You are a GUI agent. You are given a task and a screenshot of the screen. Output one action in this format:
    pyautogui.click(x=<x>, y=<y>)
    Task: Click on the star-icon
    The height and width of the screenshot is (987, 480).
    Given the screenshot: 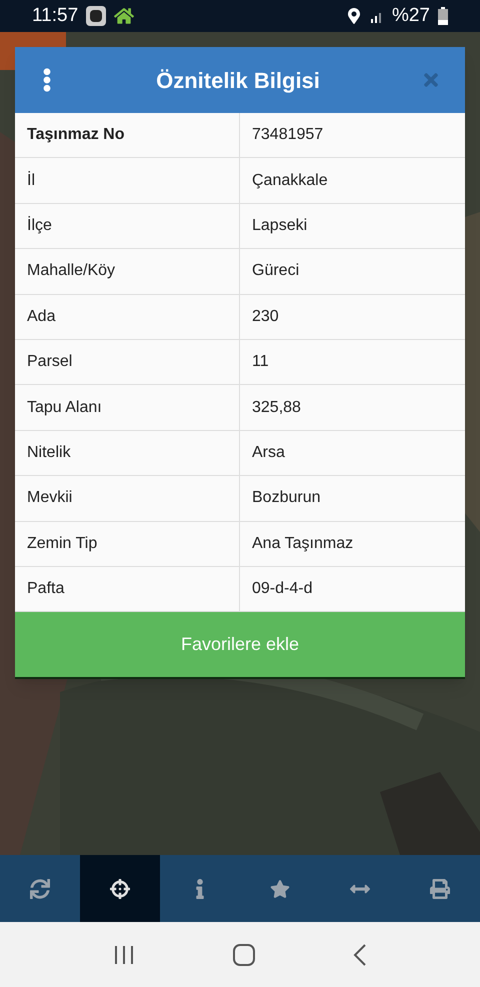 What is the action you would take?
    pyautogui.click(x=280, y=888)
    